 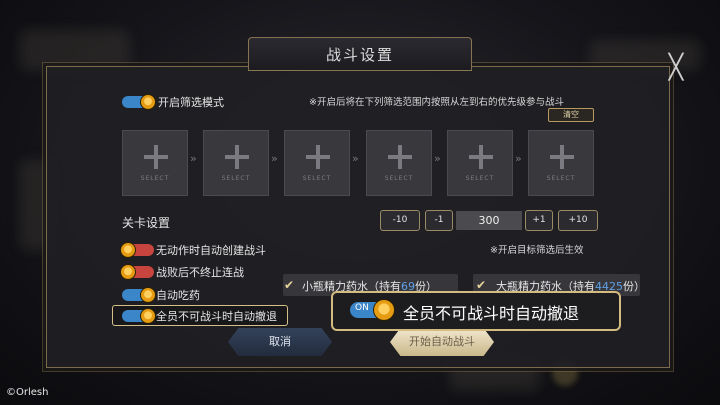 What do you see at coordinates (146, 223) in the screenshot?
I see `stage-settings-label: 关卡设置` at bounding box center [146, 223].